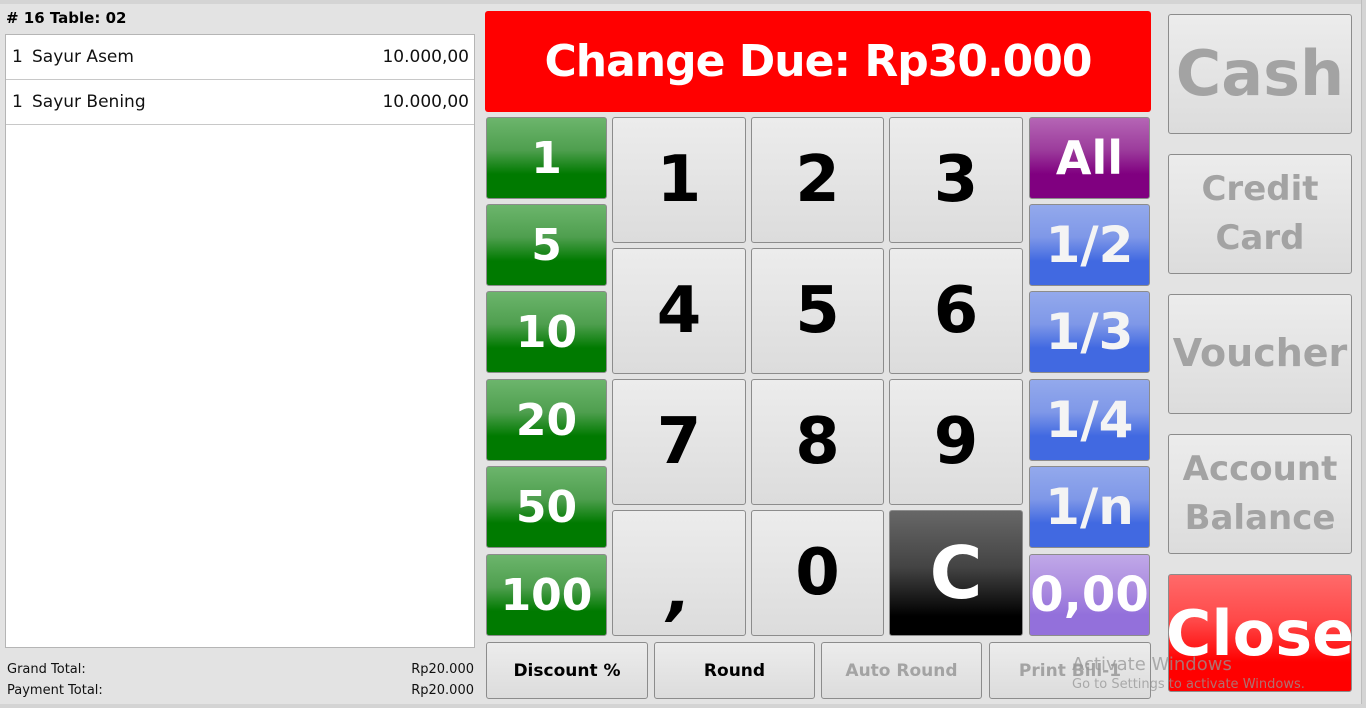  What do you see at coordinates (442, 690) in the screenshot?
I see `payment-total-value: Rp20.000` at bounding box center [442, 690].